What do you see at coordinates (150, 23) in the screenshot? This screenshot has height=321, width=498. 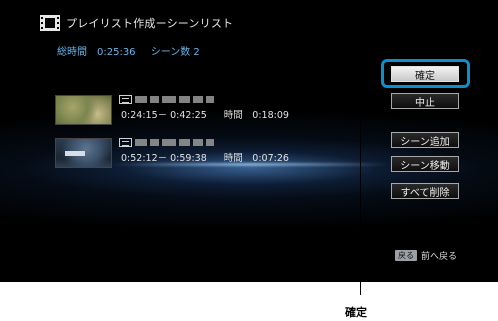 I see `page-title: プレイリスト作成ーシーンリスト` at bounding box center [150, 23].